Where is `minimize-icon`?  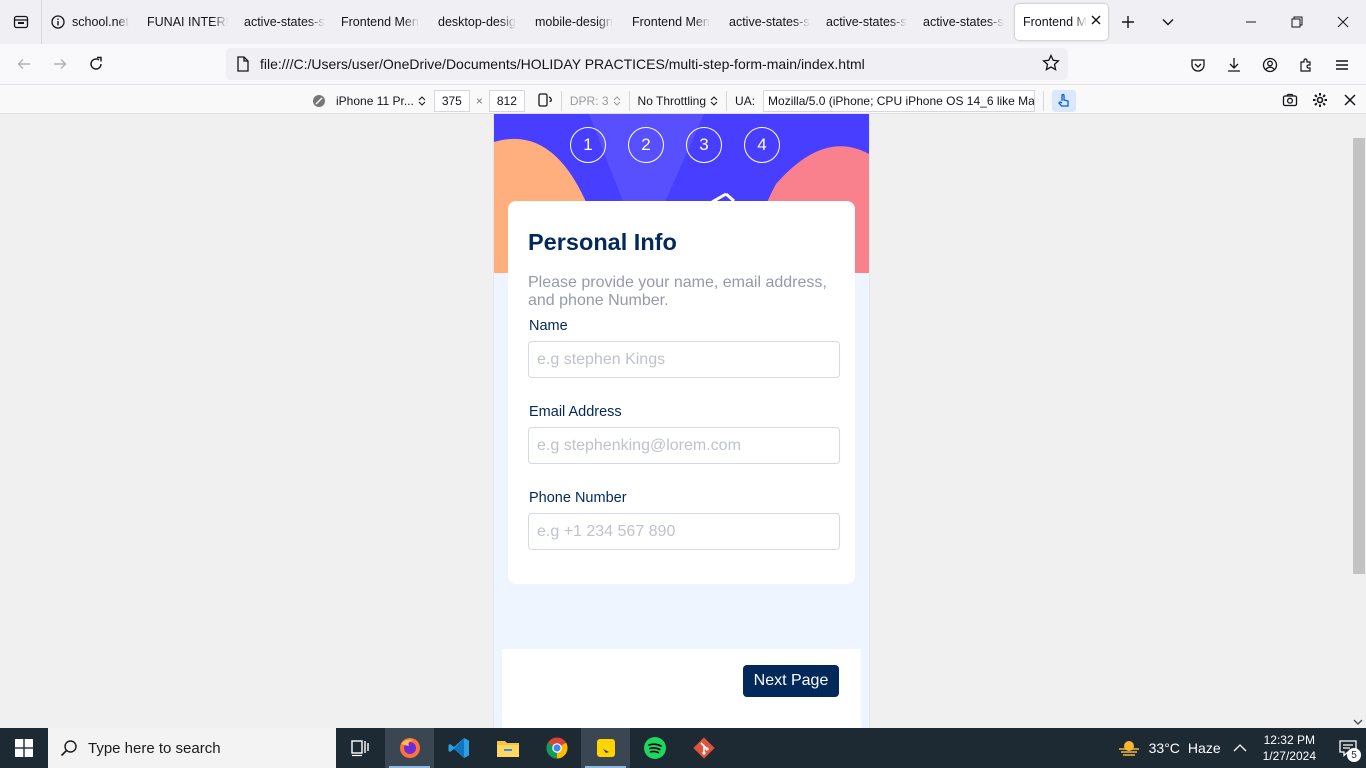
minimize-icon is located at coordinates (1251, 22).